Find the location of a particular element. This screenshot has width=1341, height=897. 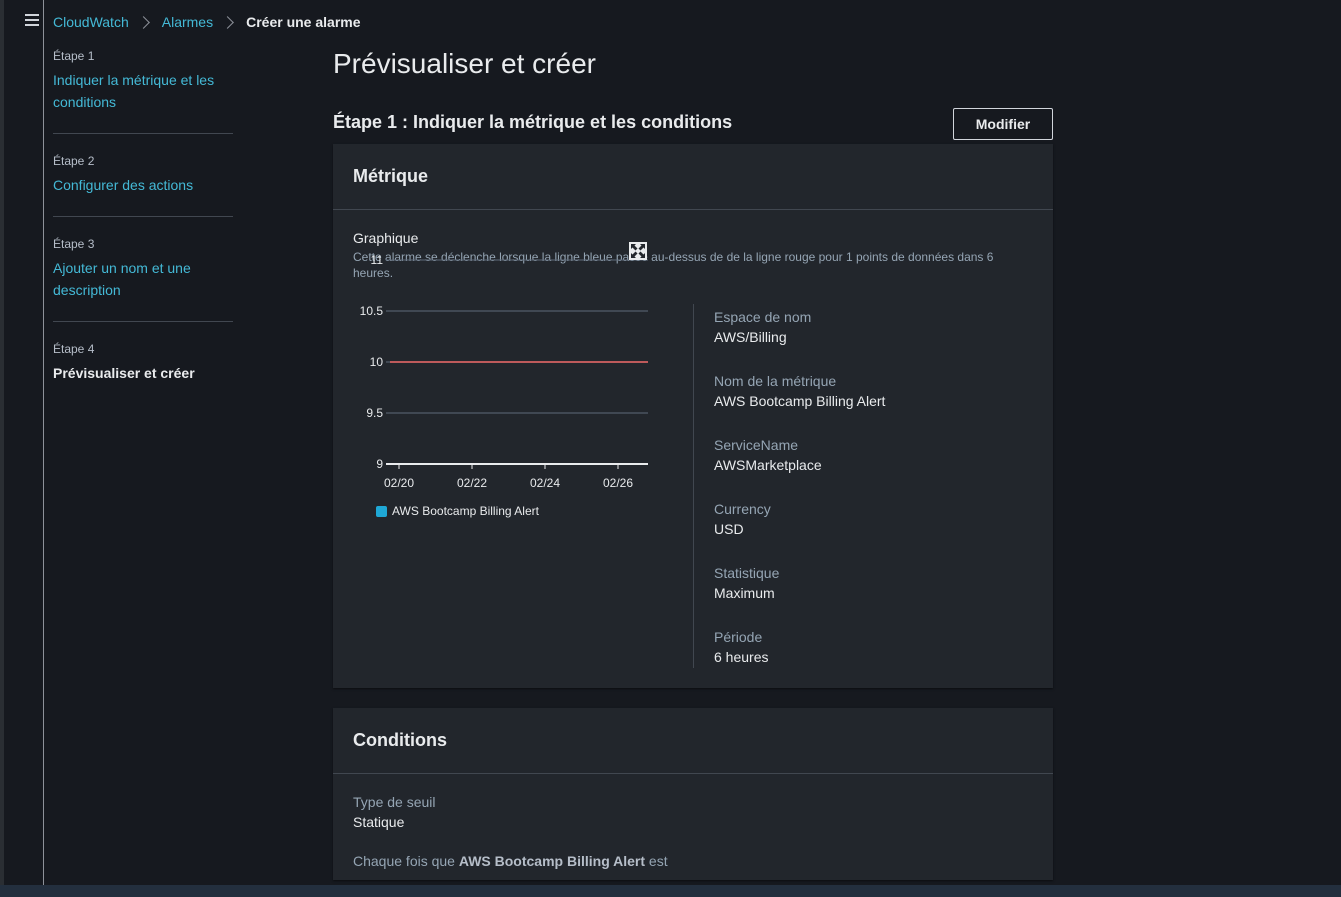

condition-prefix: Chaque fois que is located at coordinates (404, 861).